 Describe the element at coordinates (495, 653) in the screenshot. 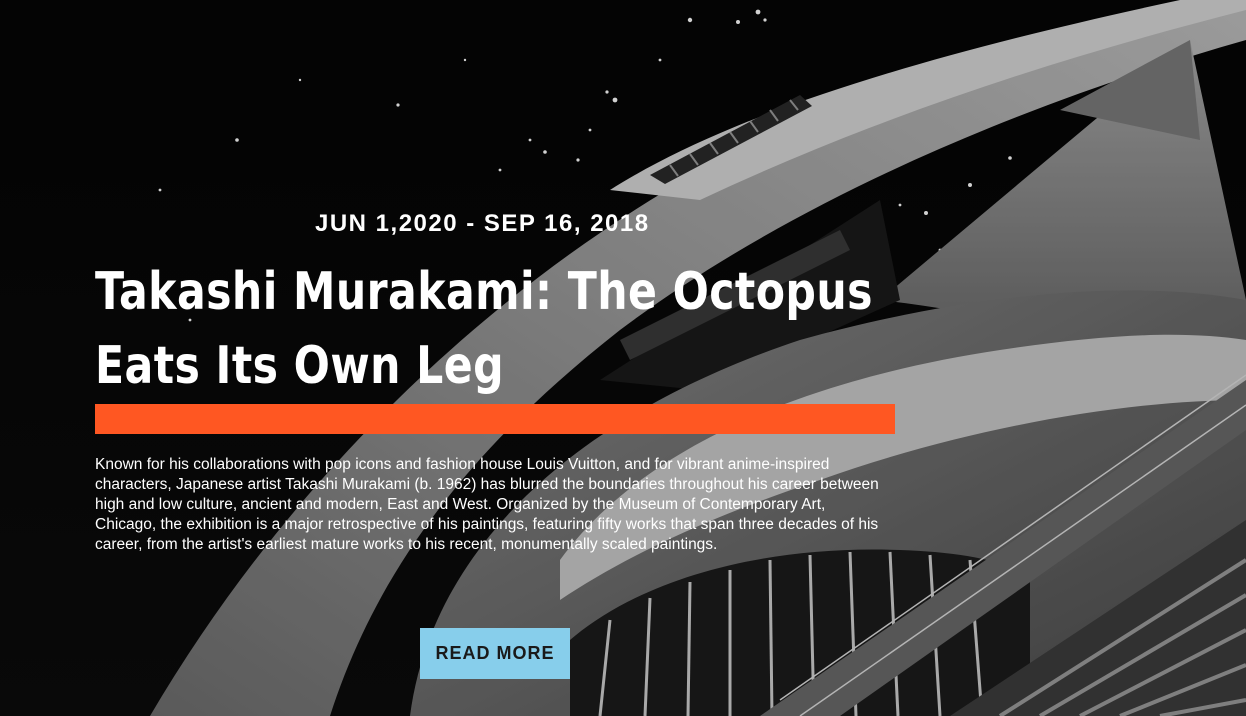

I see `read-more-button: READ MORE` at that location.